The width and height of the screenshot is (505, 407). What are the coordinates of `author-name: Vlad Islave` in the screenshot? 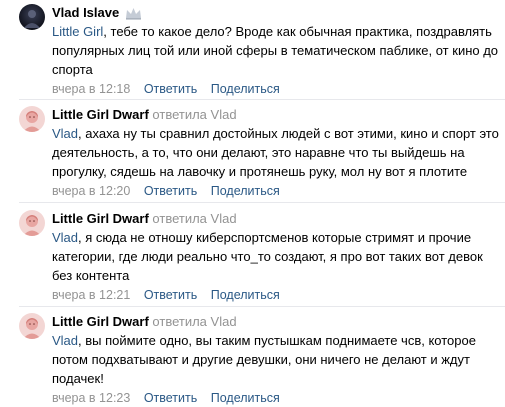 It's located at (85, 12).